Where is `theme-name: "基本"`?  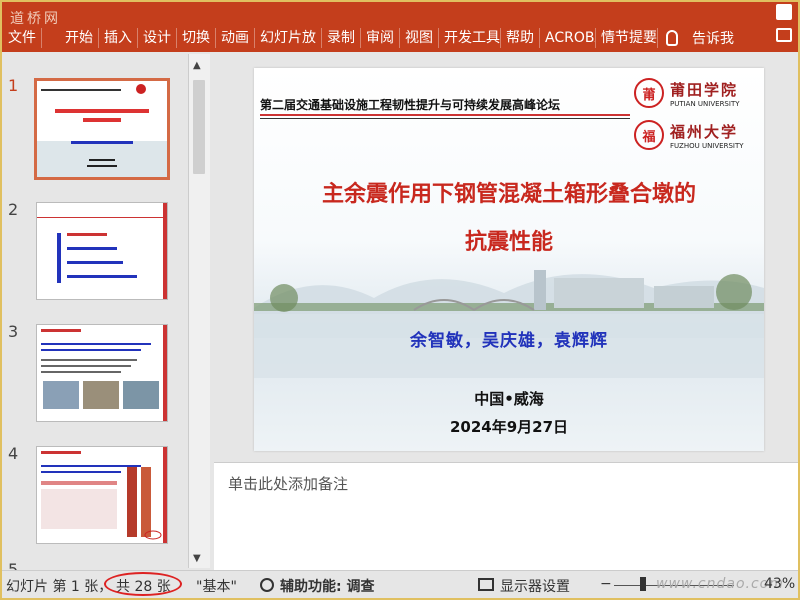 theme-name: "基本" is located at coordinates (216, 587).